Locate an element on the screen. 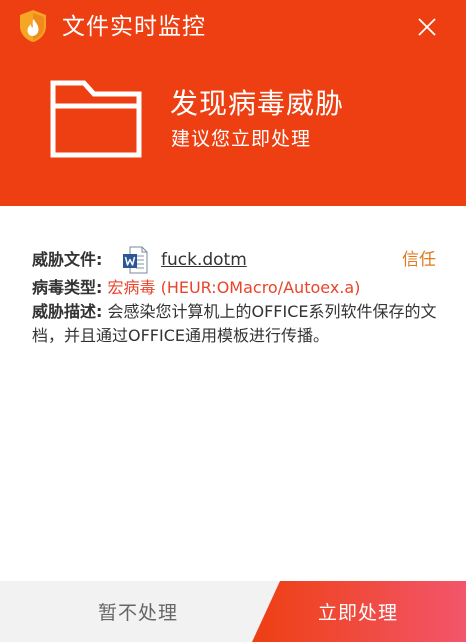 This screenshot has height=642, width=466. shield-flame-logo-icon is located at coordinates (33, 26).